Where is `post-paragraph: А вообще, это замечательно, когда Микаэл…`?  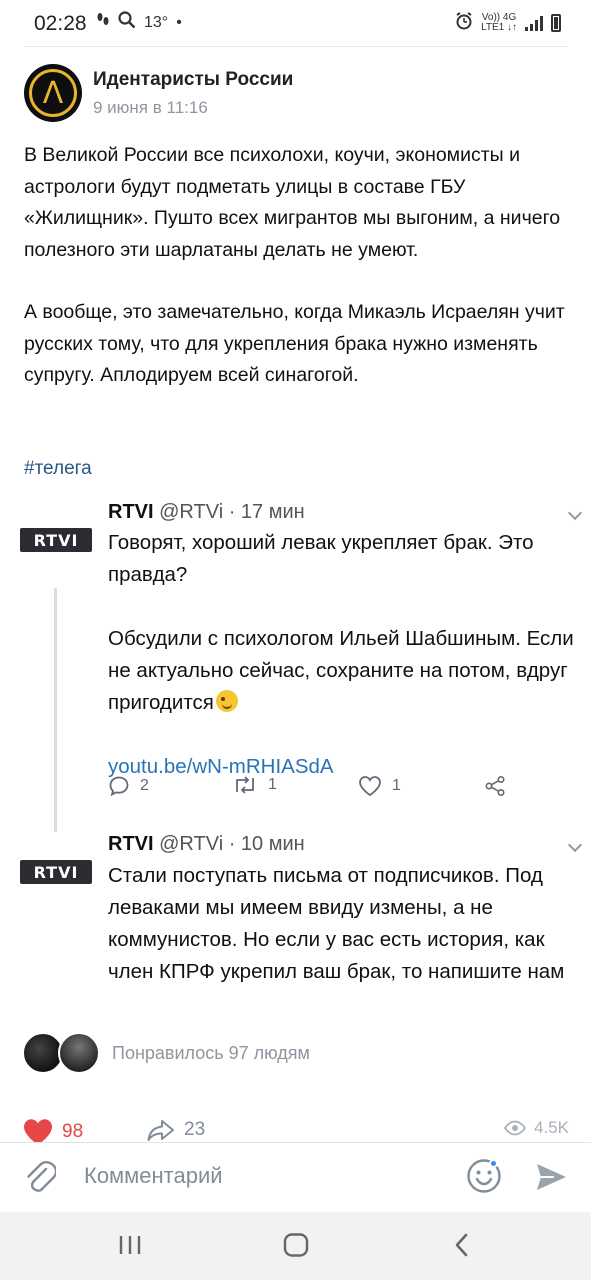 post-paragraph: А вообще, это замечательно, когда Микаэл… is located at coordinates (294, 343).